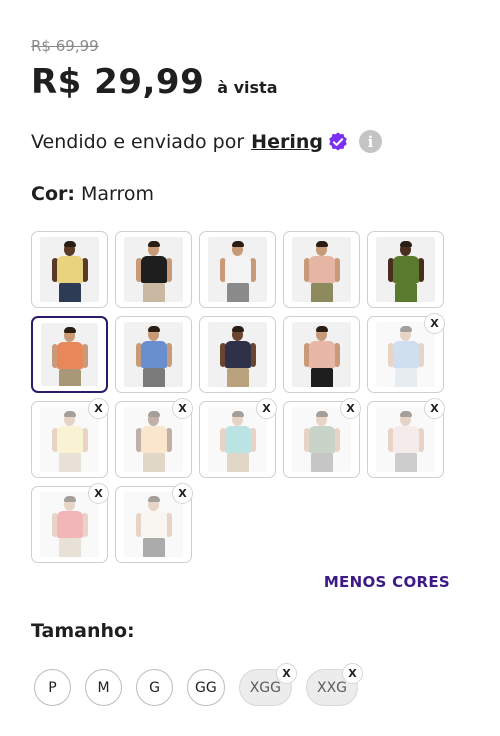  I want to click on seller-info: Vendido e enviado por Hering i, so click(206, 141).